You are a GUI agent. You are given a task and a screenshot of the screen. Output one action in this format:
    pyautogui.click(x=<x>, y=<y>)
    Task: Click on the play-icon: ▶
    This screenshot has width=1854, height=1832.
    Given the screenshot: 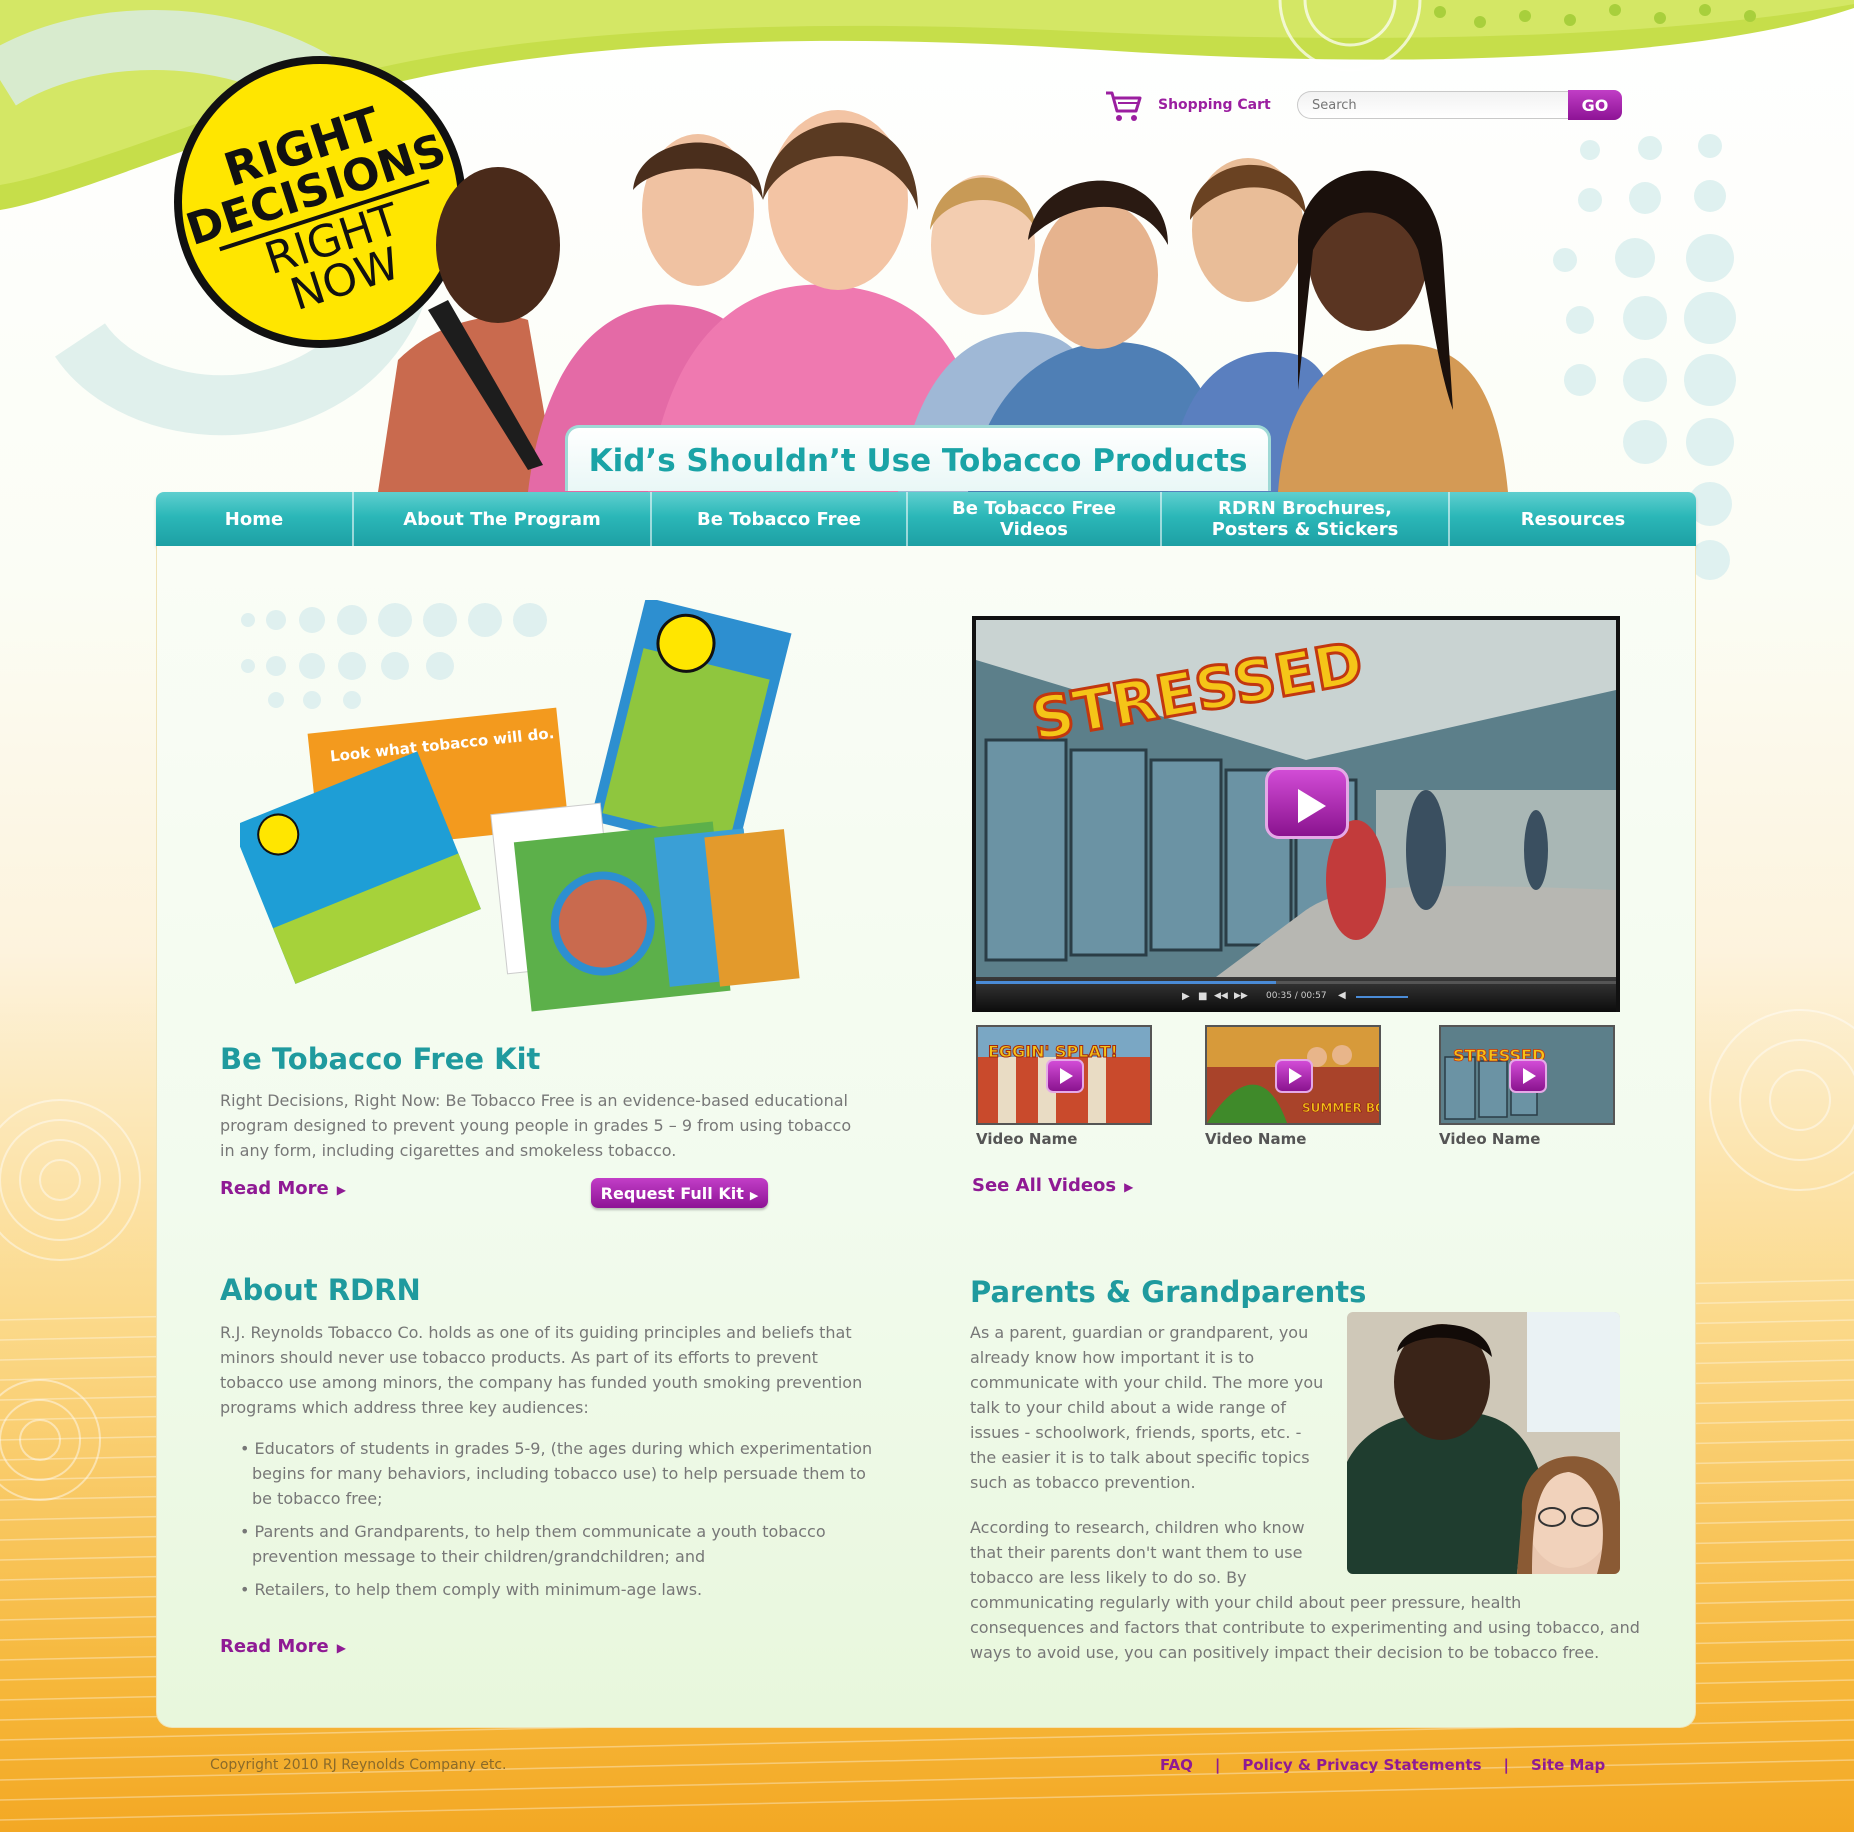 What is the action you would take?
    pyautogui.click(x=1186, y=996)
    